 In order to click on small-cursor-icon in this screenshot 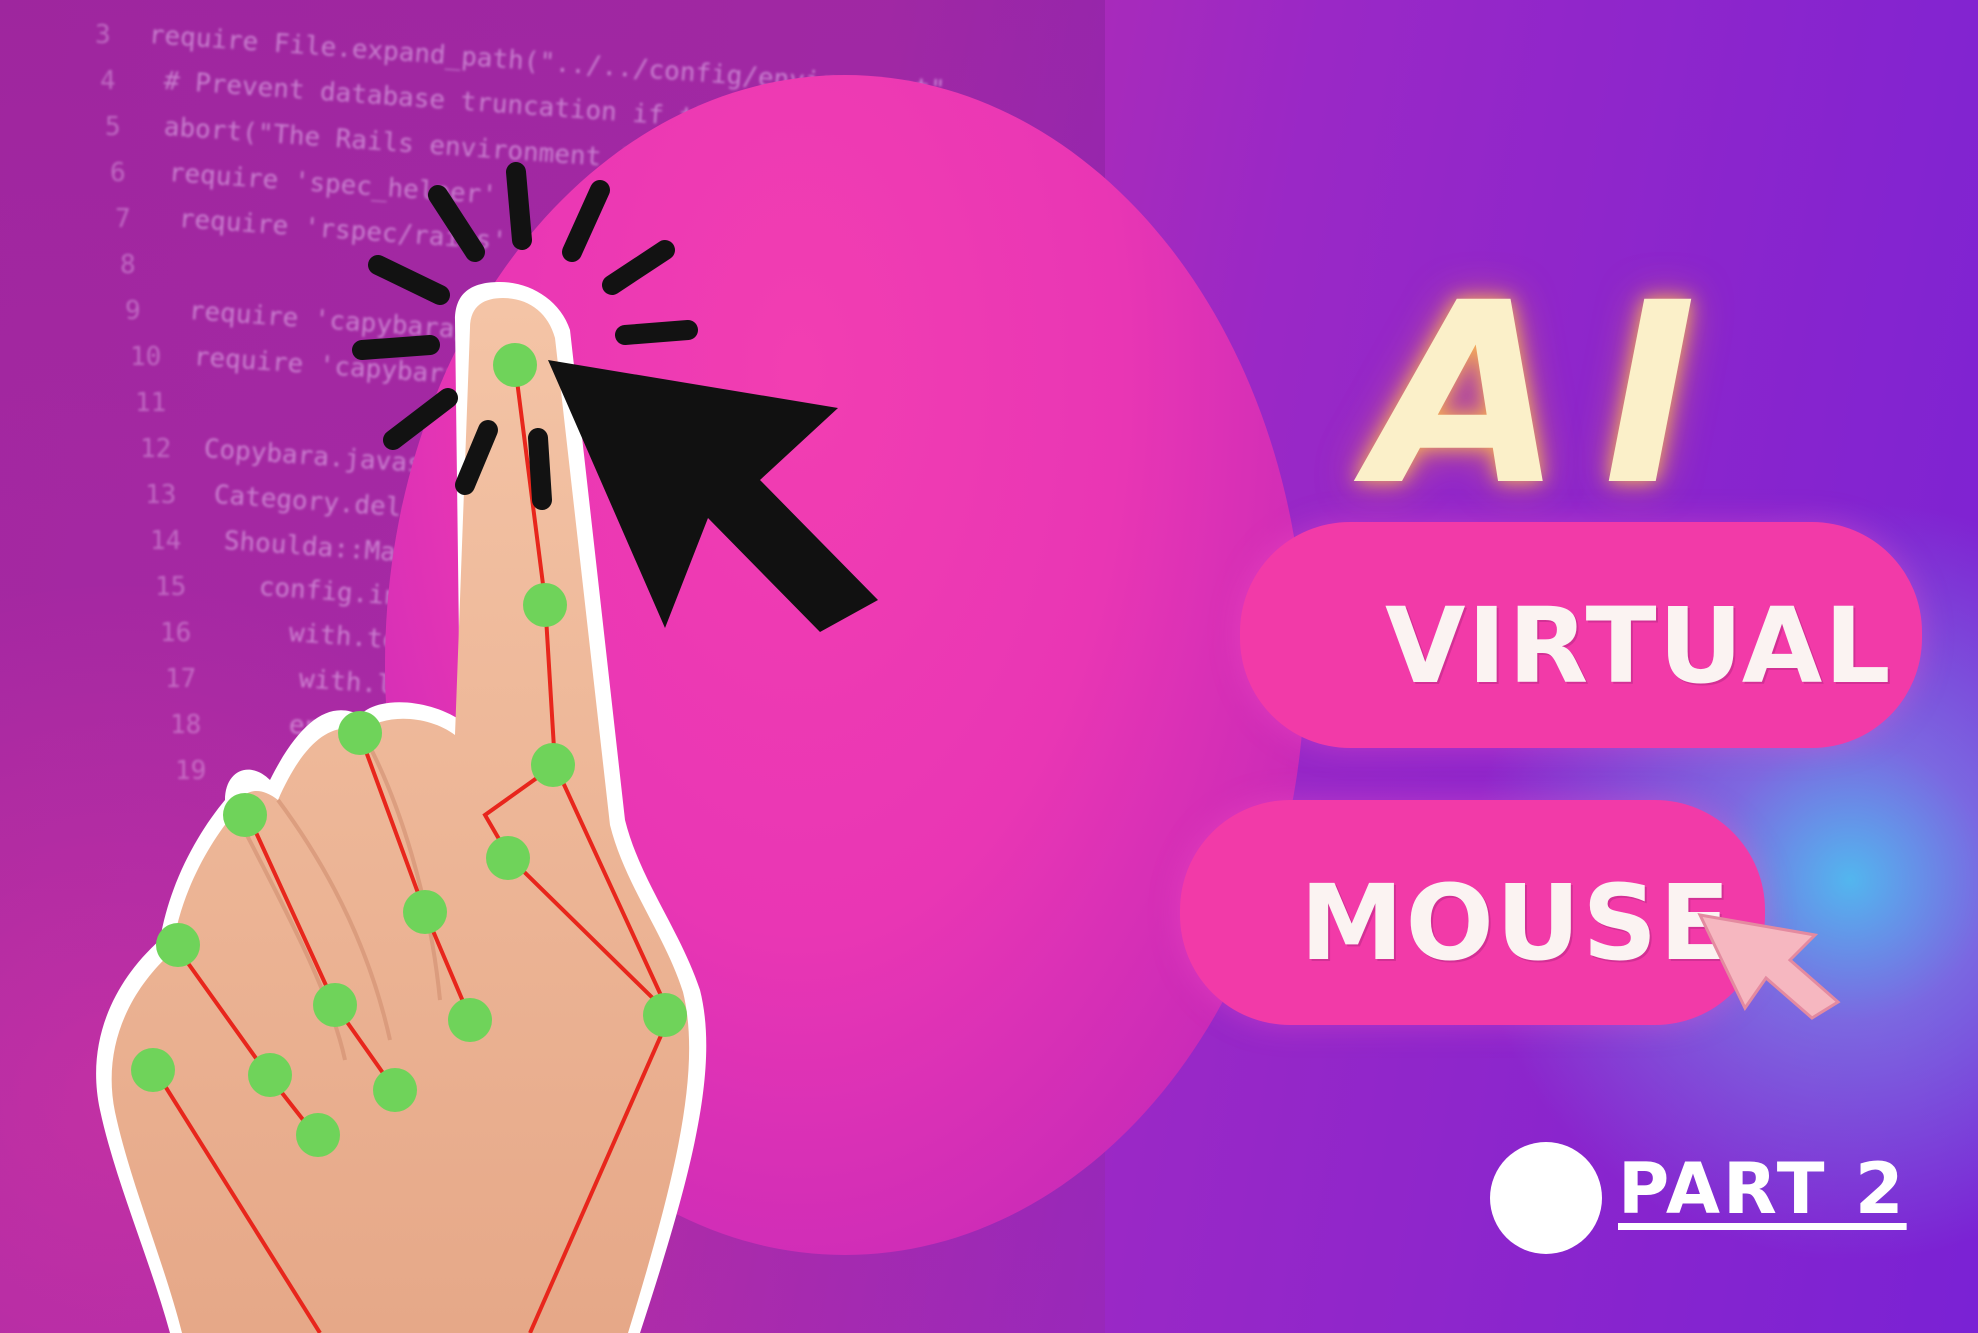, I will do `click(1769, 966)`.